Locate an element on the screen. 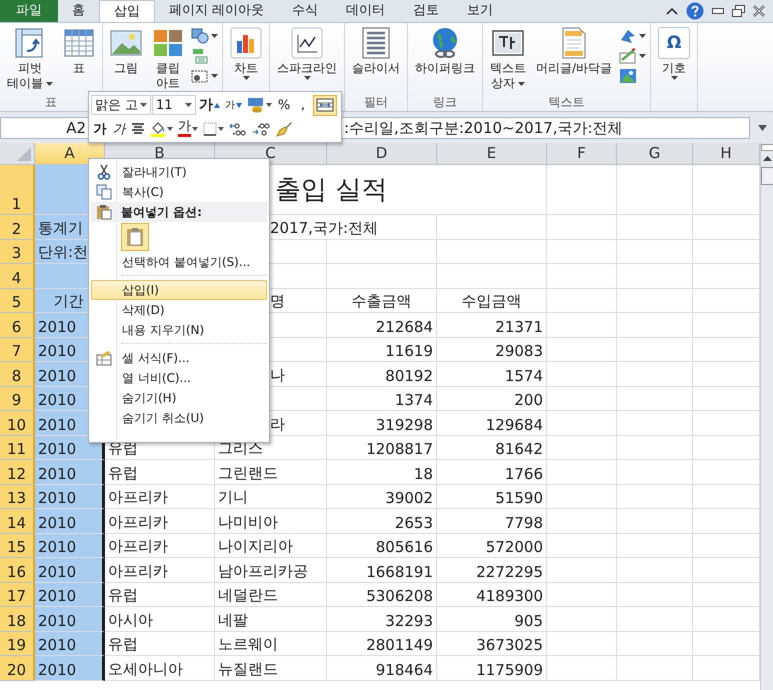 This screenshot has height=690, width=773. row-header: 8 is located at coordinates (17, 374).